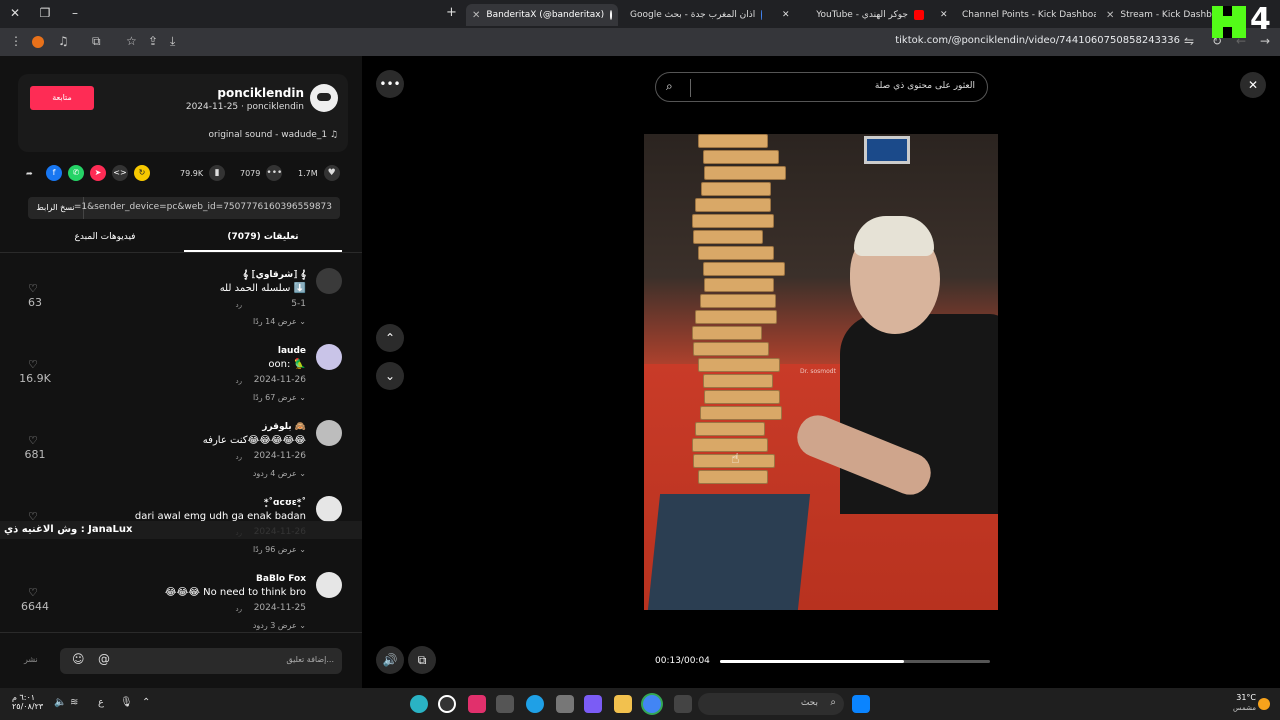  I want to click on comments-stat: 7079 •••, so click(261, 173).